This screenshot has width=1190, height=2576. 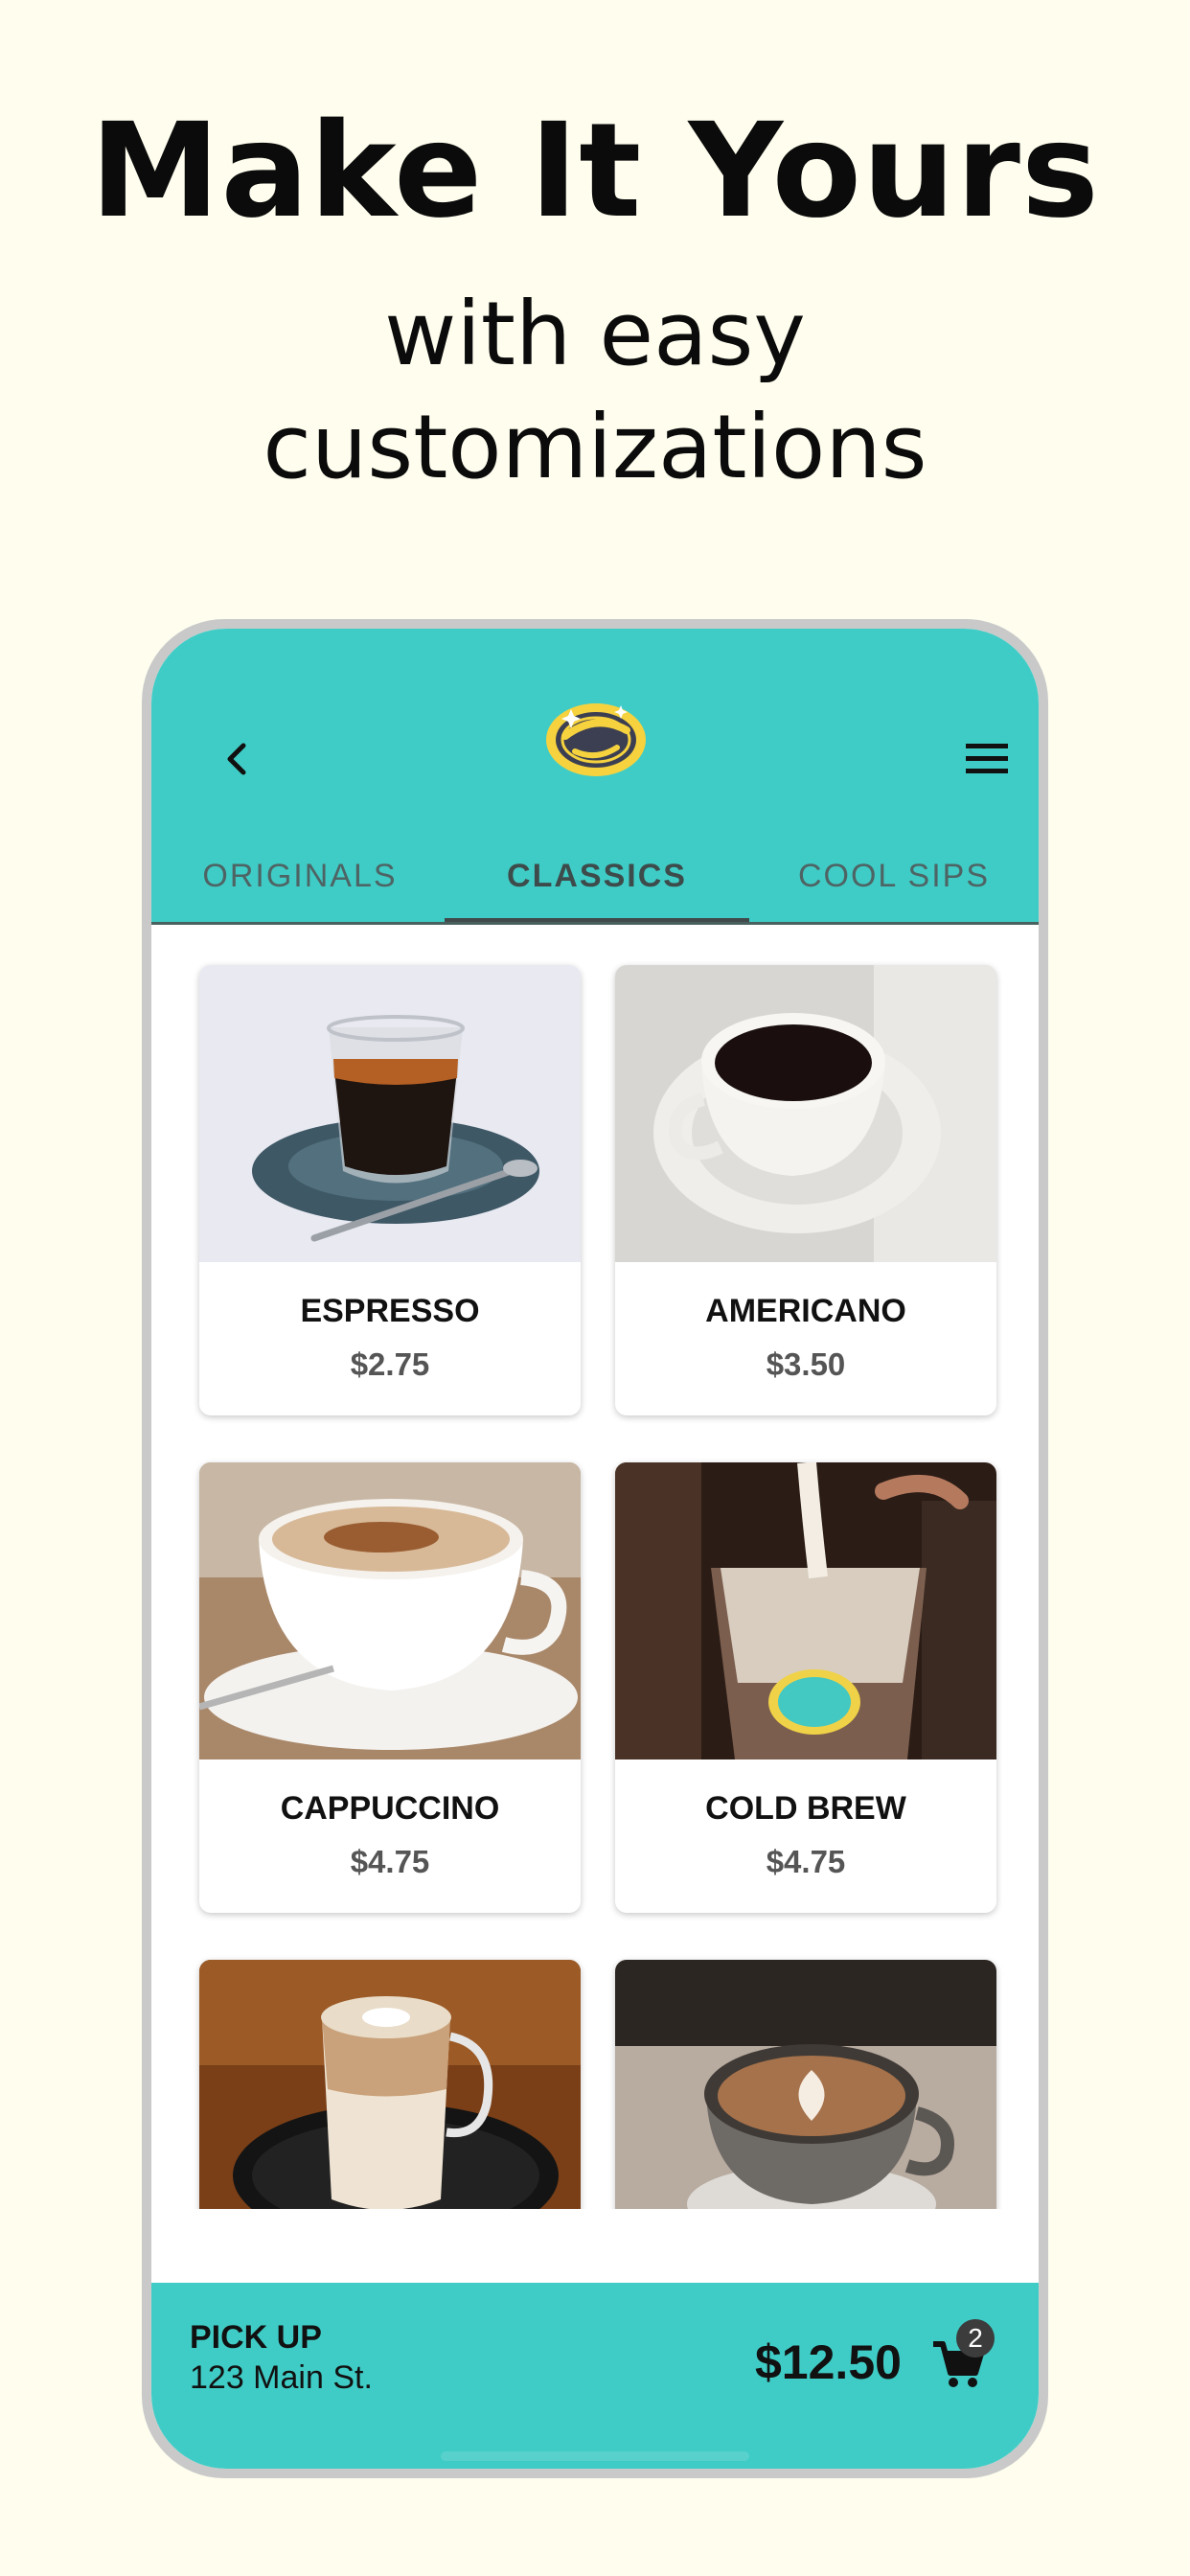 I want to click on marketing-subline-line-2: customizations, so click(x=595, y=447).